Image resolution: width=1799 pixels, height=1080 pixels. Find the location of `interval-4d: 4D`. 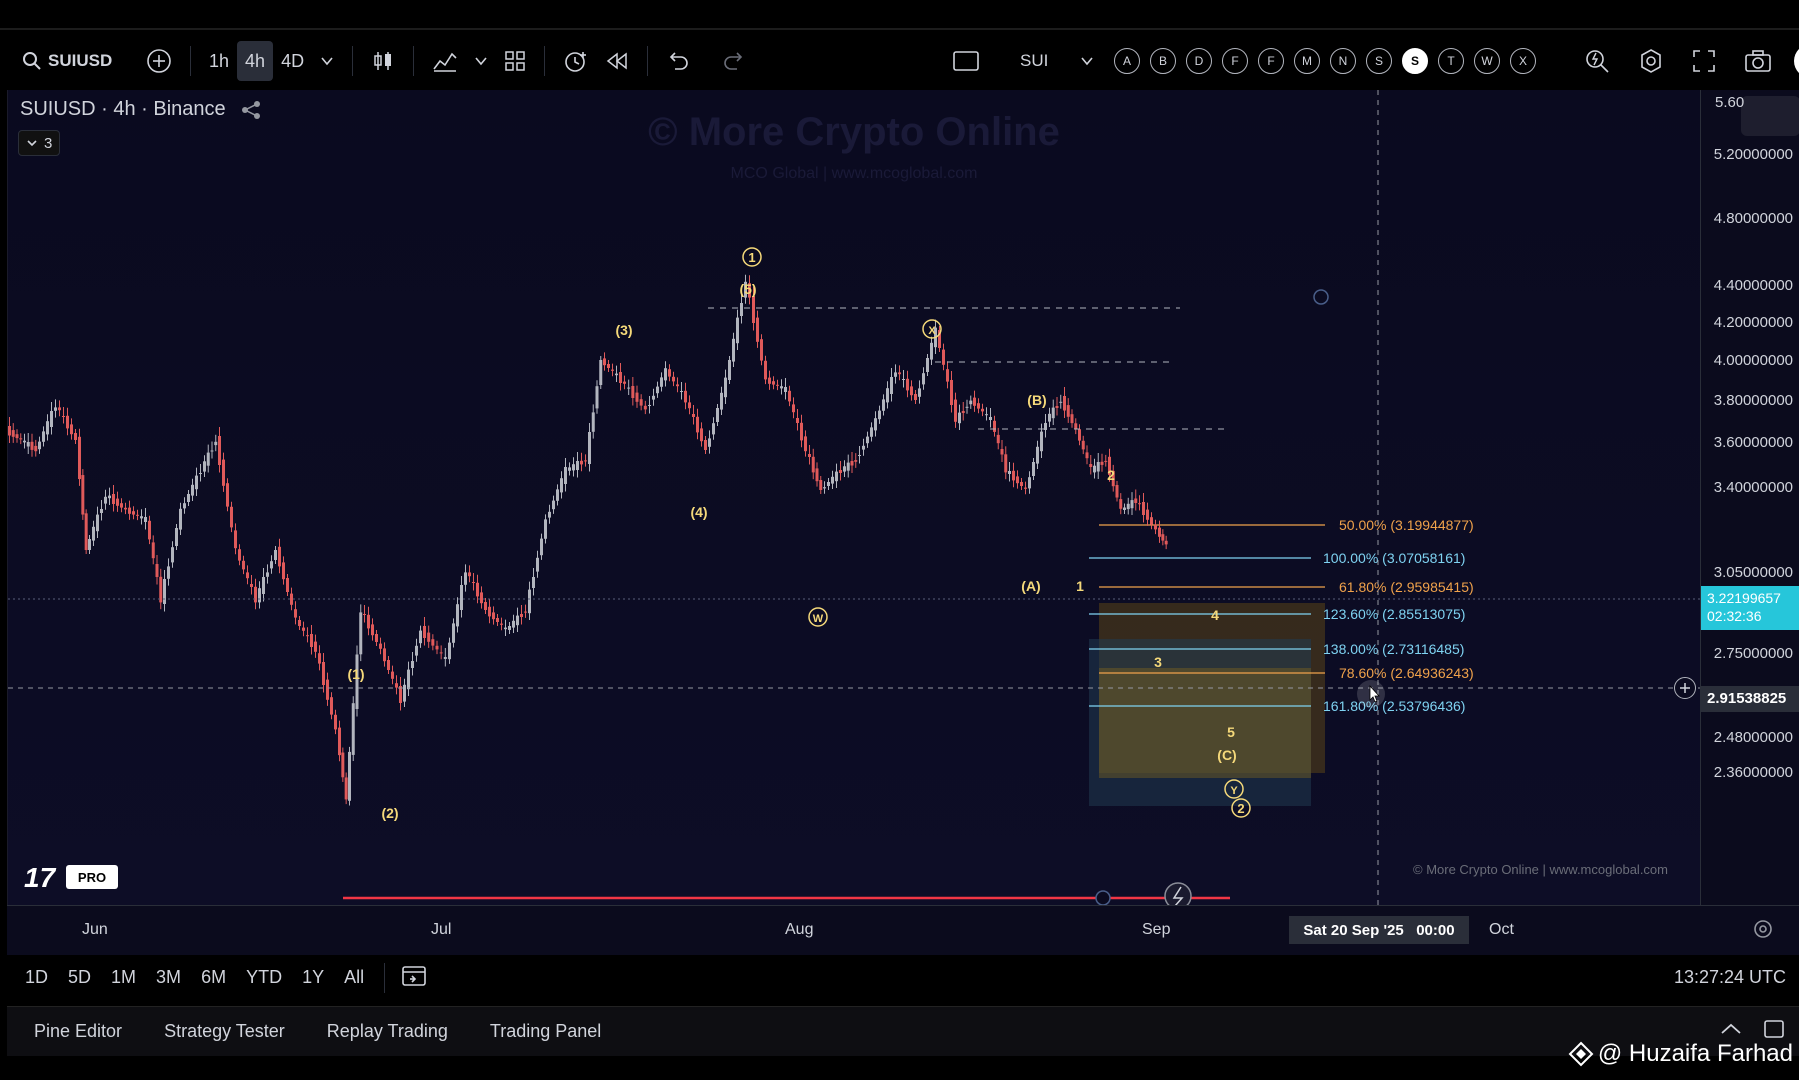

interval-4d: 4D is located at coordinates (292, 61).